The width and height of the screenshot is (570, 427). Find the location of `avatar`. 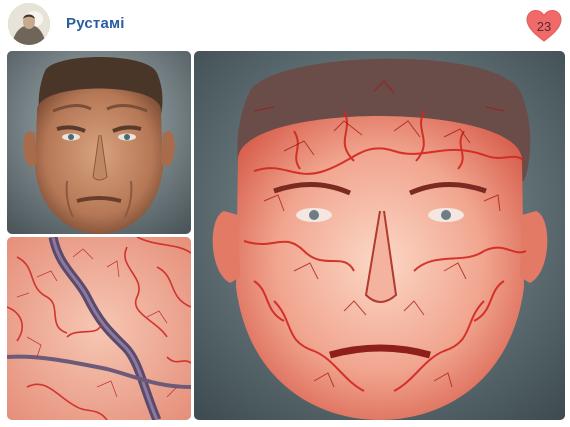

avatar is located at coordinates (29, 24).